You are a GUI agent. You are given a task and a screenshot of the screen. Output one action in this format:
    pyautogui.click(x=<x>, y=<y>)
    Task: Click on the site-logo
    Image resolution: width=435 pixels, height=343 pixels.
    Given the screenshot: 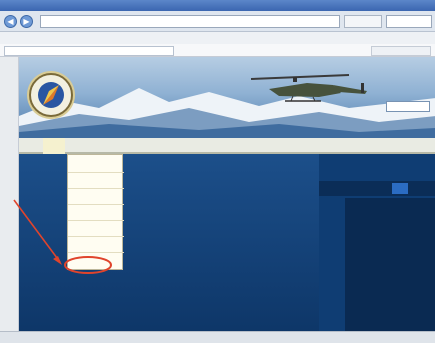 What is the action you would take?
    pyautogui.click(x=51, y=95)
    